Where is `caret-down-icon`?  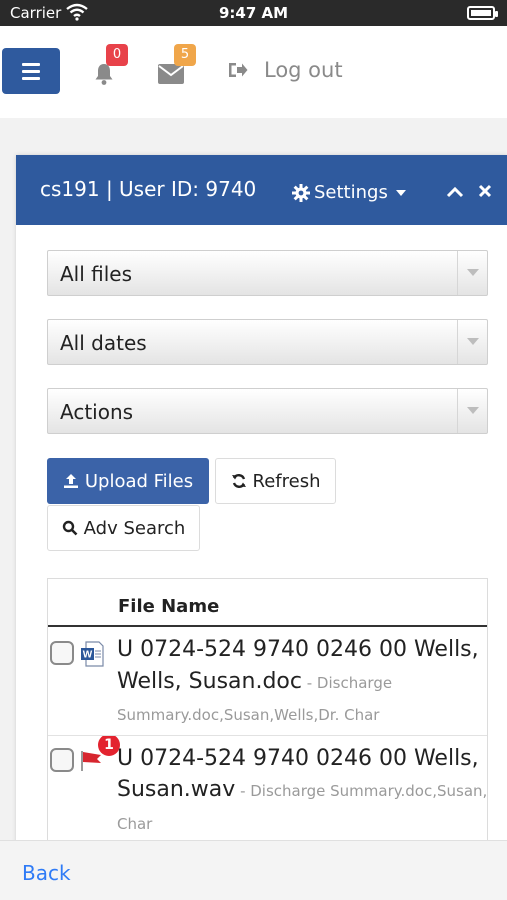 caret-down-icon is located at coordinates (400, 192).